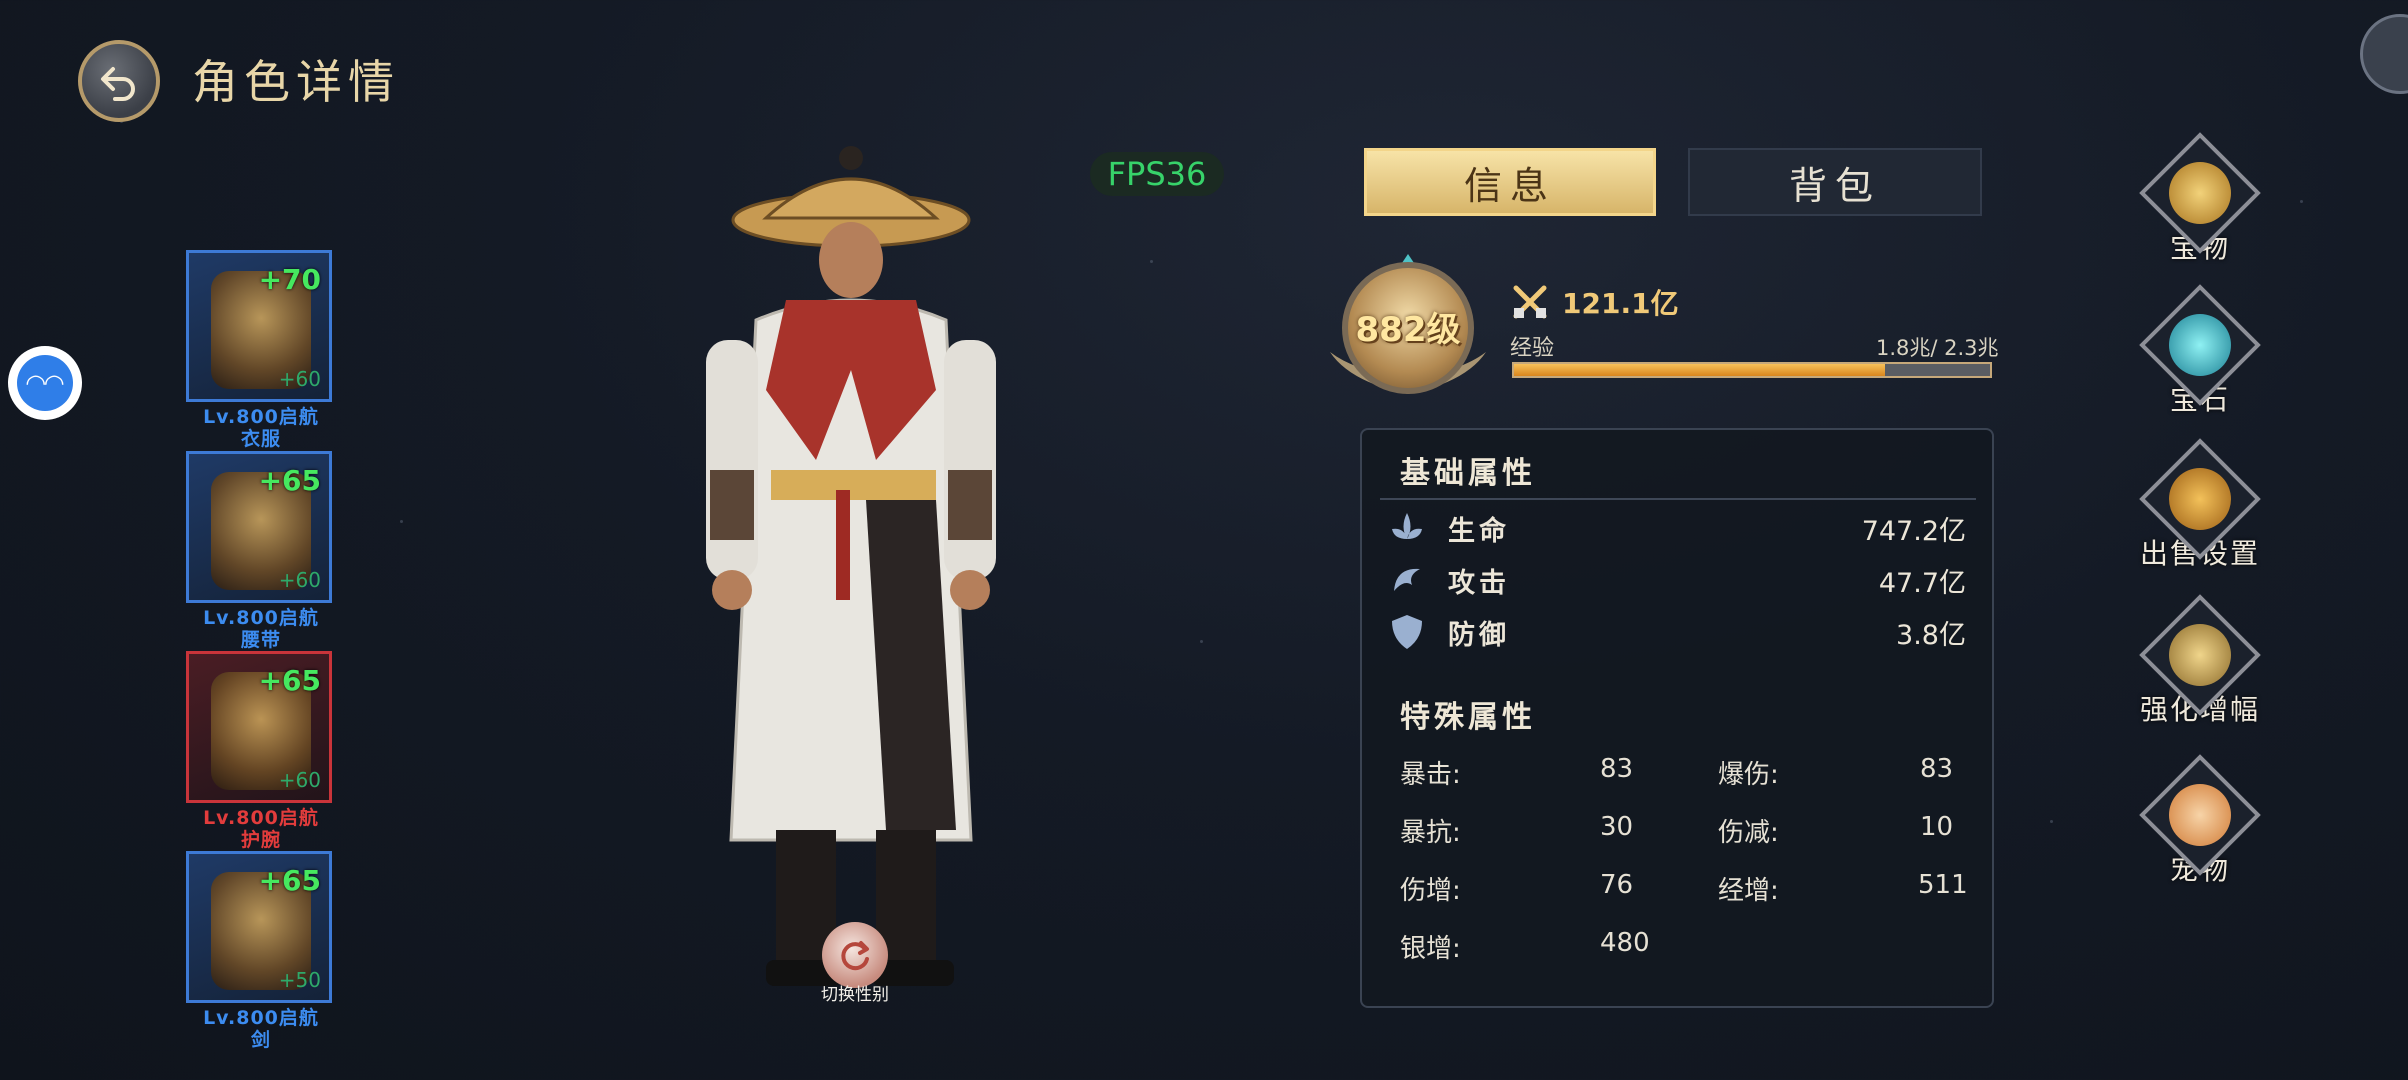  I want to click on floating-assistant-button: ◠◠, so click(45, 383).